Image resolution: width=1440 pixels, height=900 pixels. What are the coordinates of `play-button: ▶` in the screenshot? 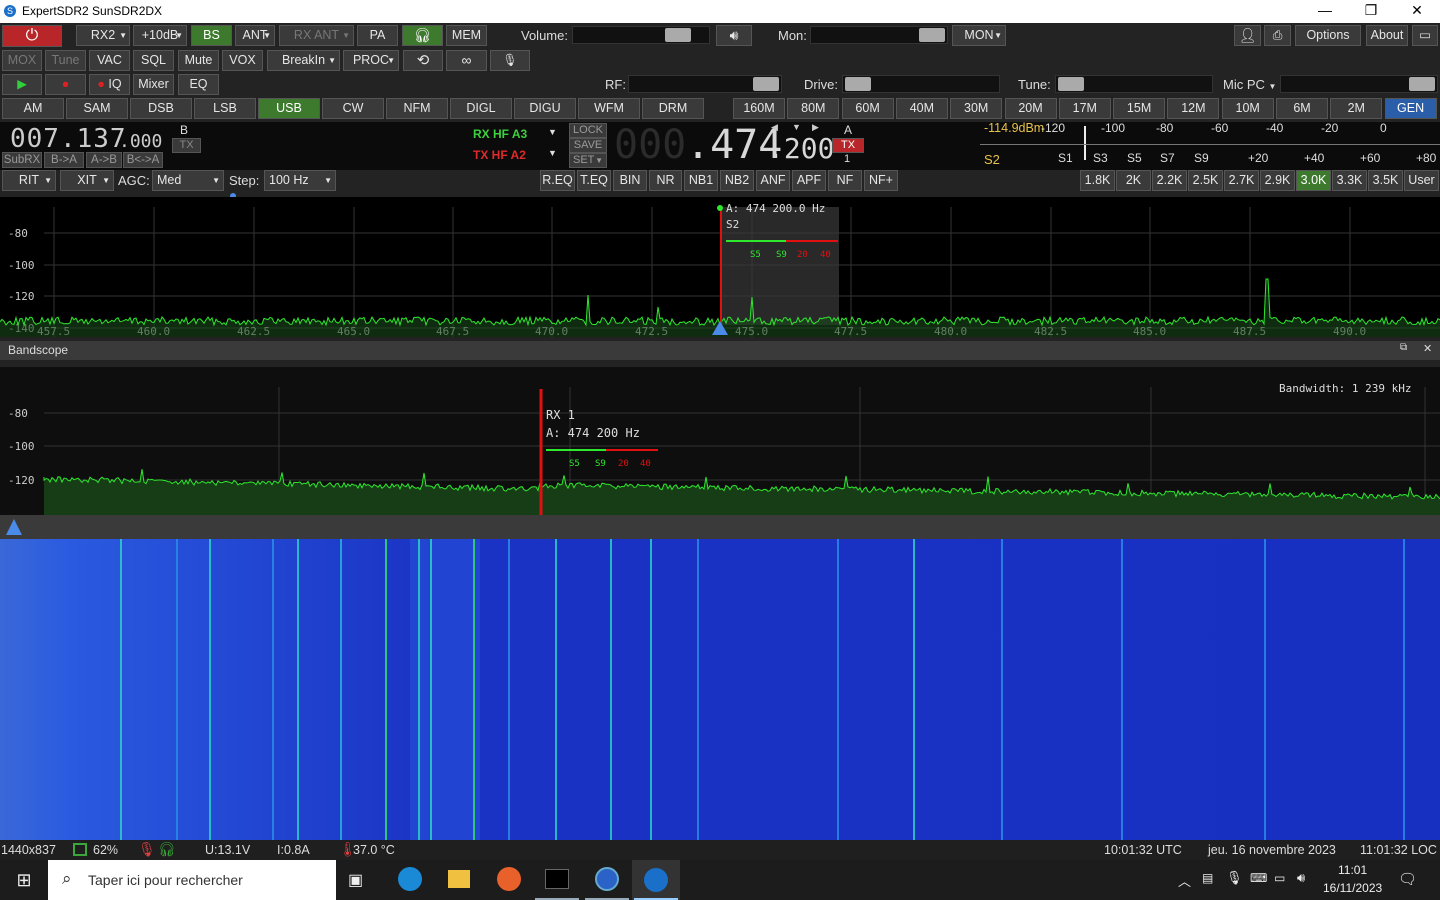 It's located at (22, 84).